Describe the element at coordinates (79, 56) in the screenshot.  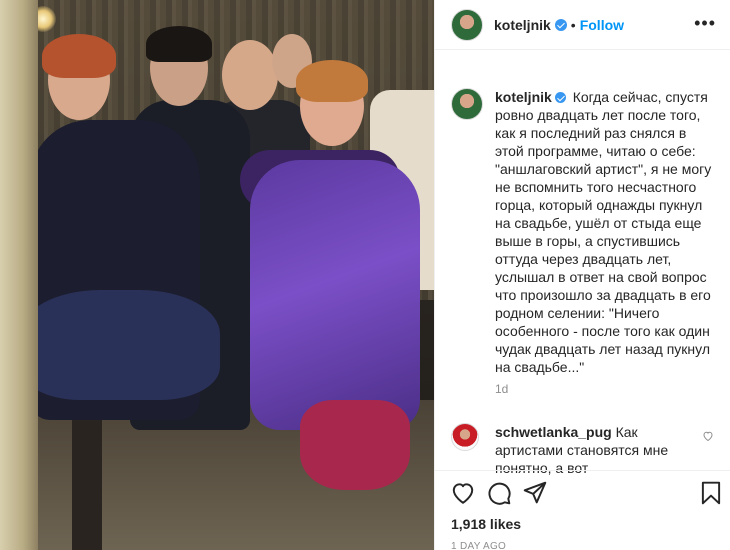
I see `photo-woman-left-hair` at that location.